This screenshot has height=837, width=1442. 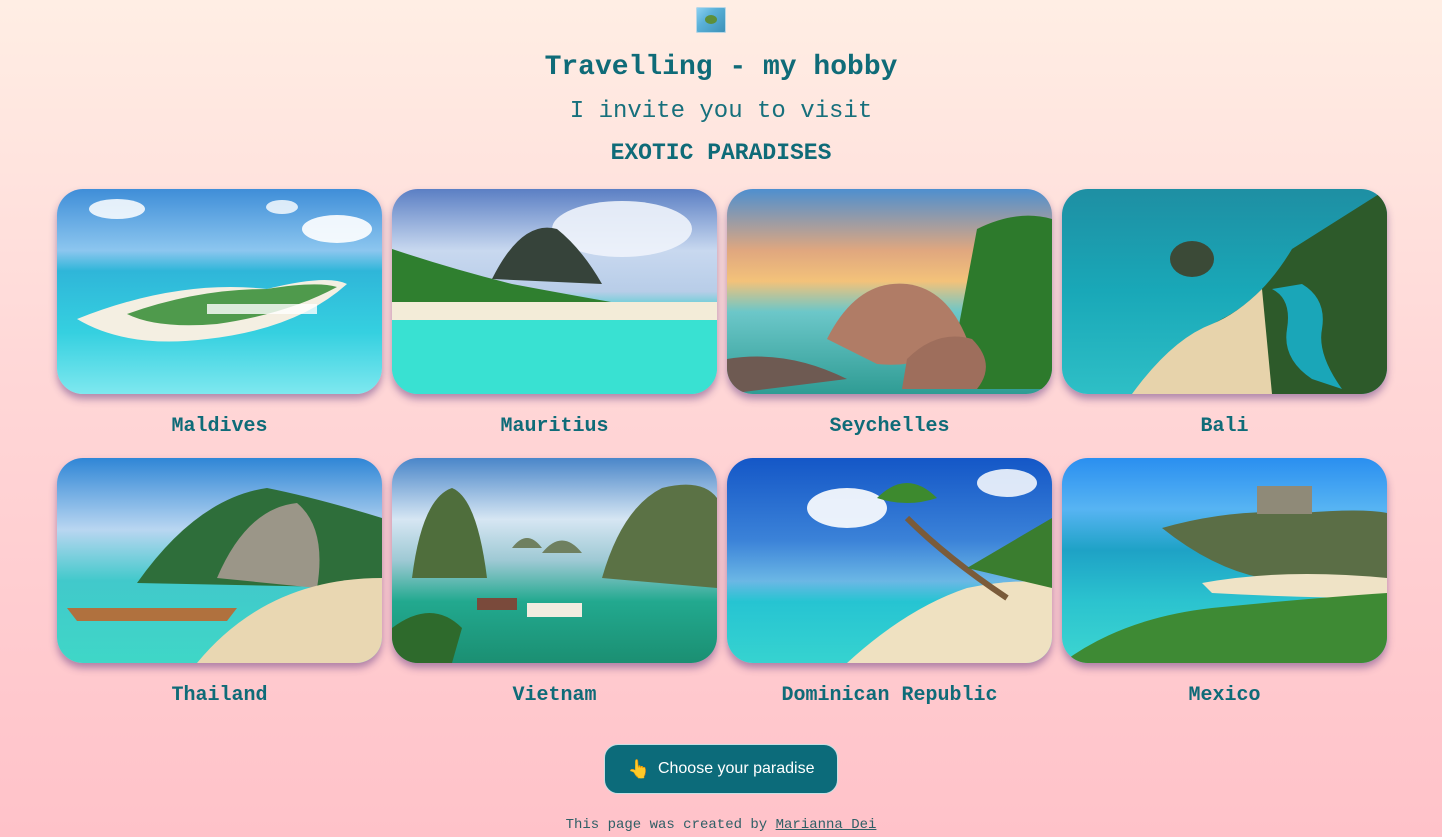 What do you see at coordinates (219, 291) in the screenshot?
I see `maldives-photo` at bounding box center [219, 291].